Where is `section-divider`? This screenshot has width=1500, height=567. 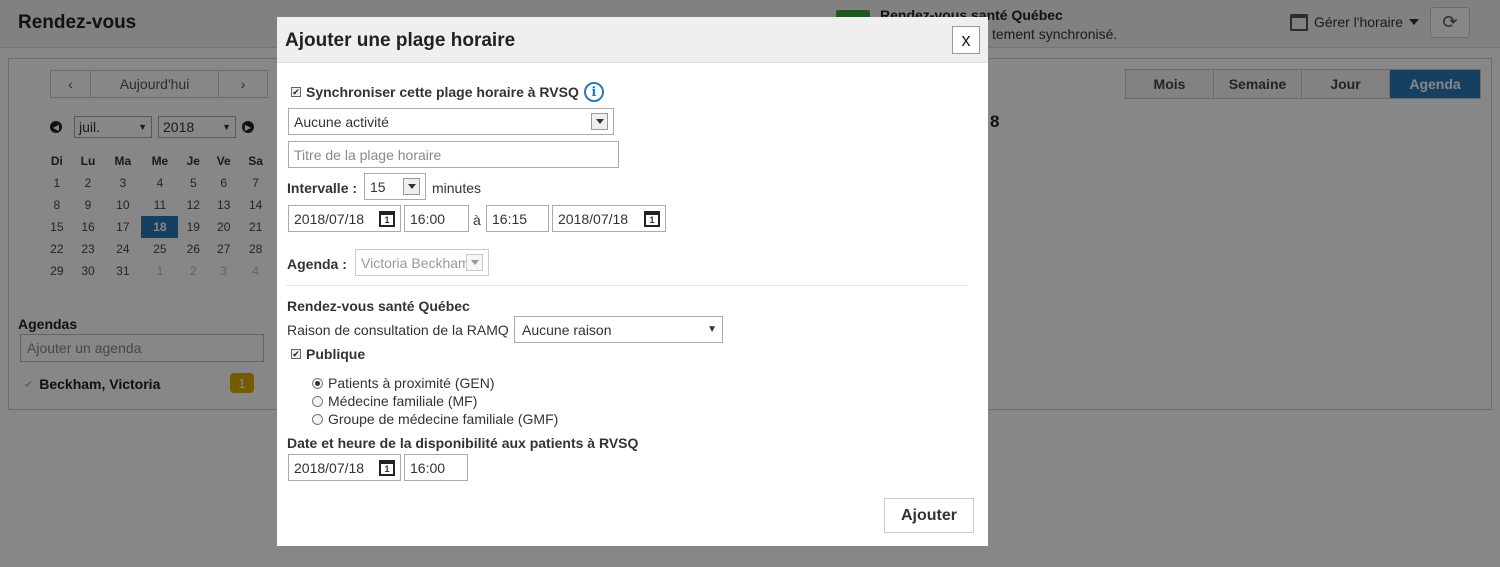 section-divider is located at coordinates (627, 285).